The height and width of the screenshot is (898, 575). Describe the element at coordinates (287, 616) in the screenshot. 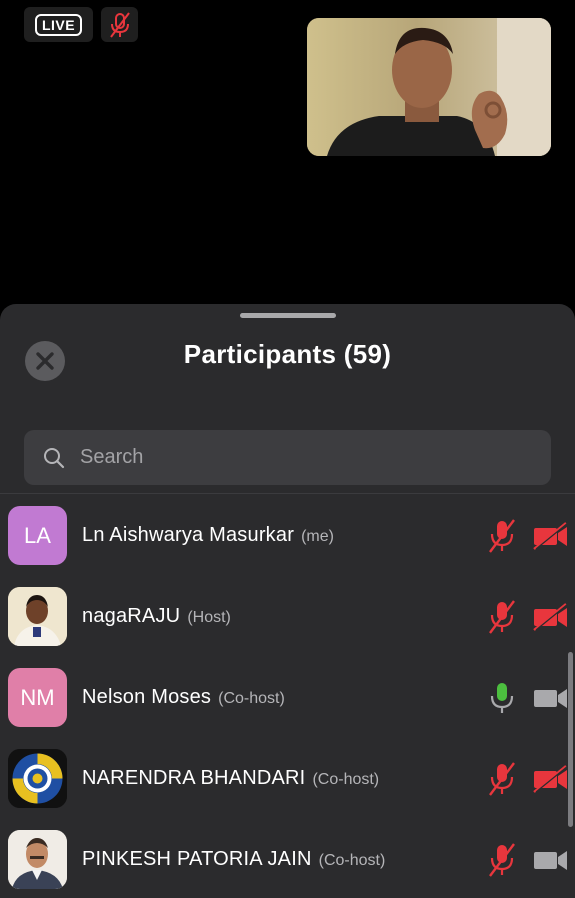

I see `participant-row: nagaRAJU (Host)` at that location.